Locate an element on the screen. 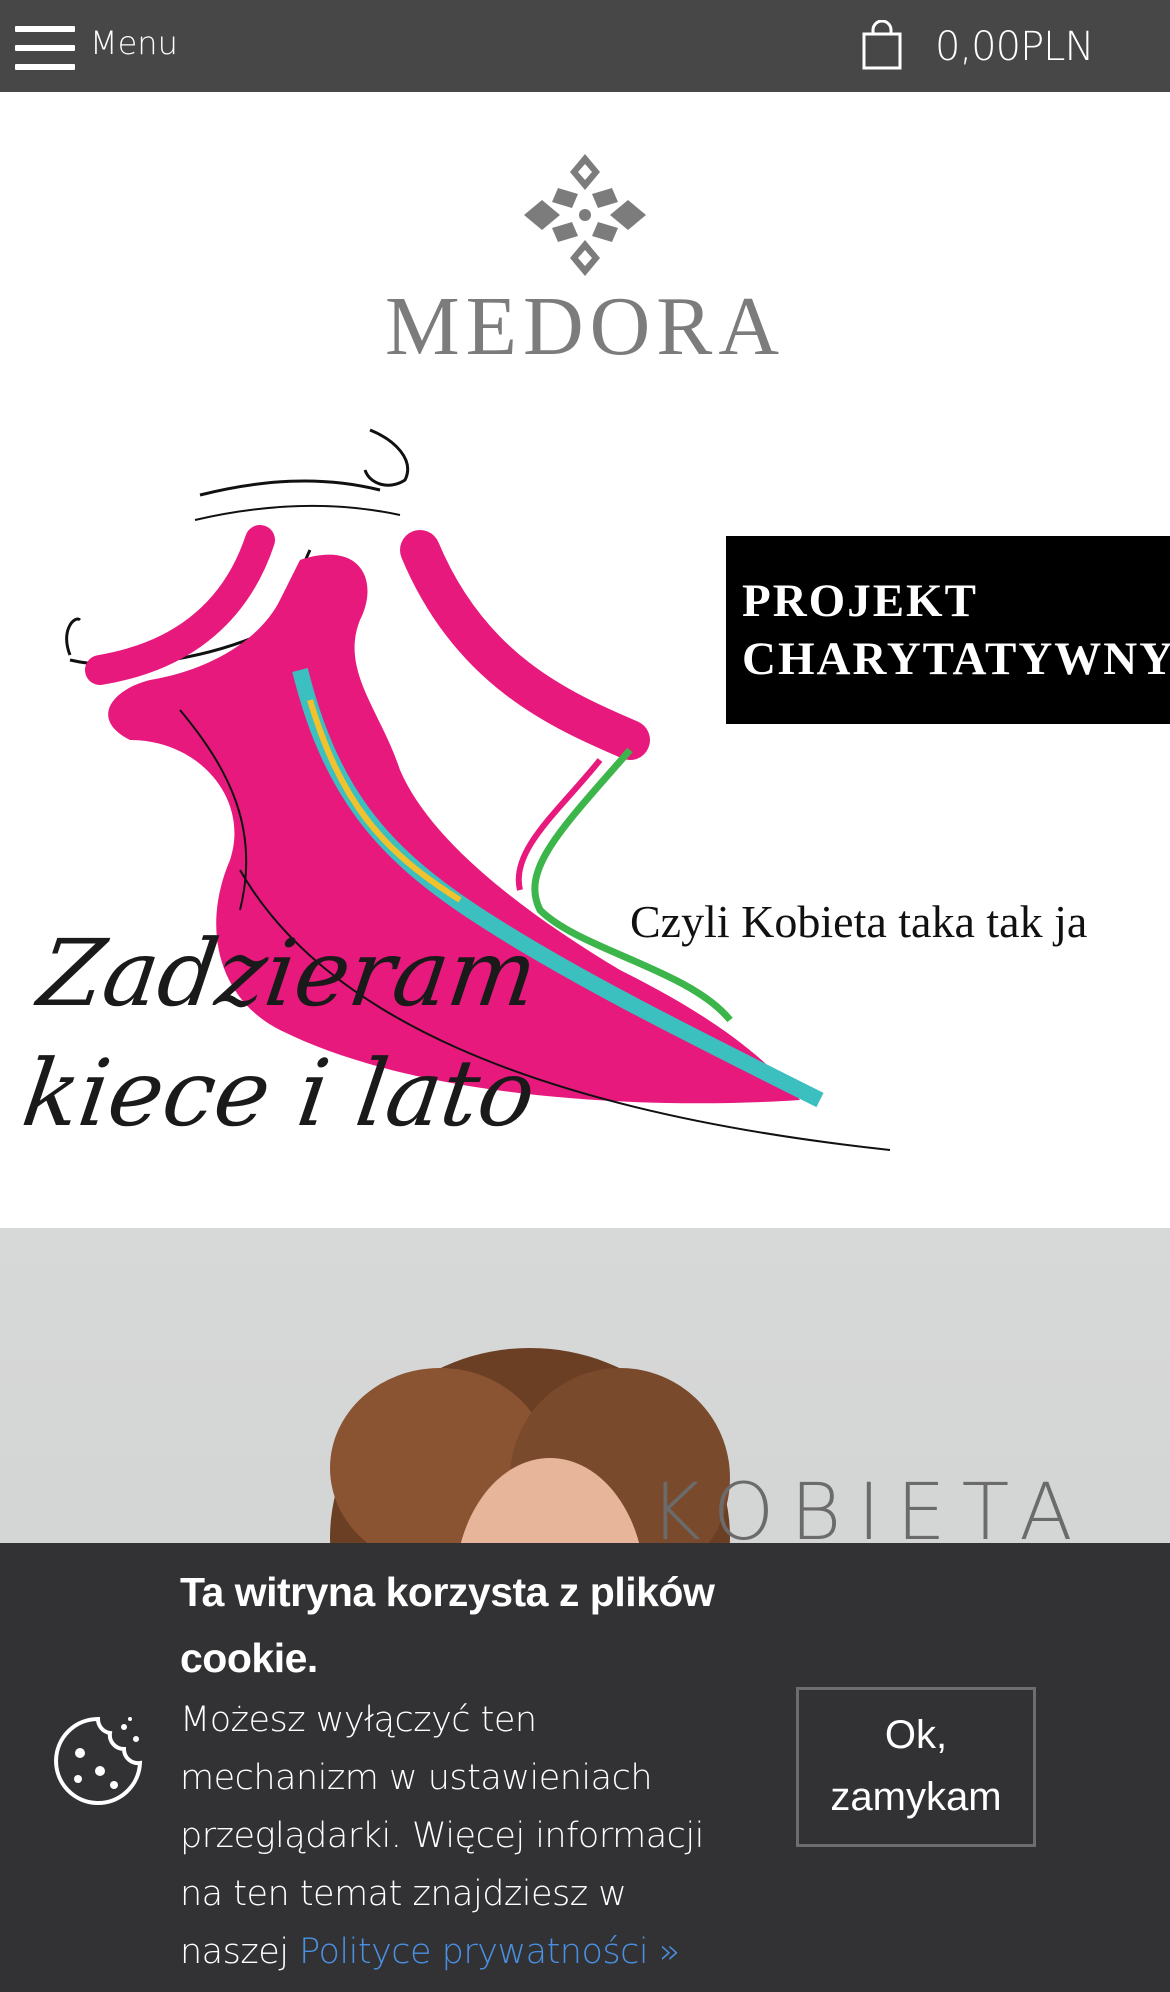 The image size is (1170, 1992). cart-total: 0,00PLN is located at coordinates (1014, 47).